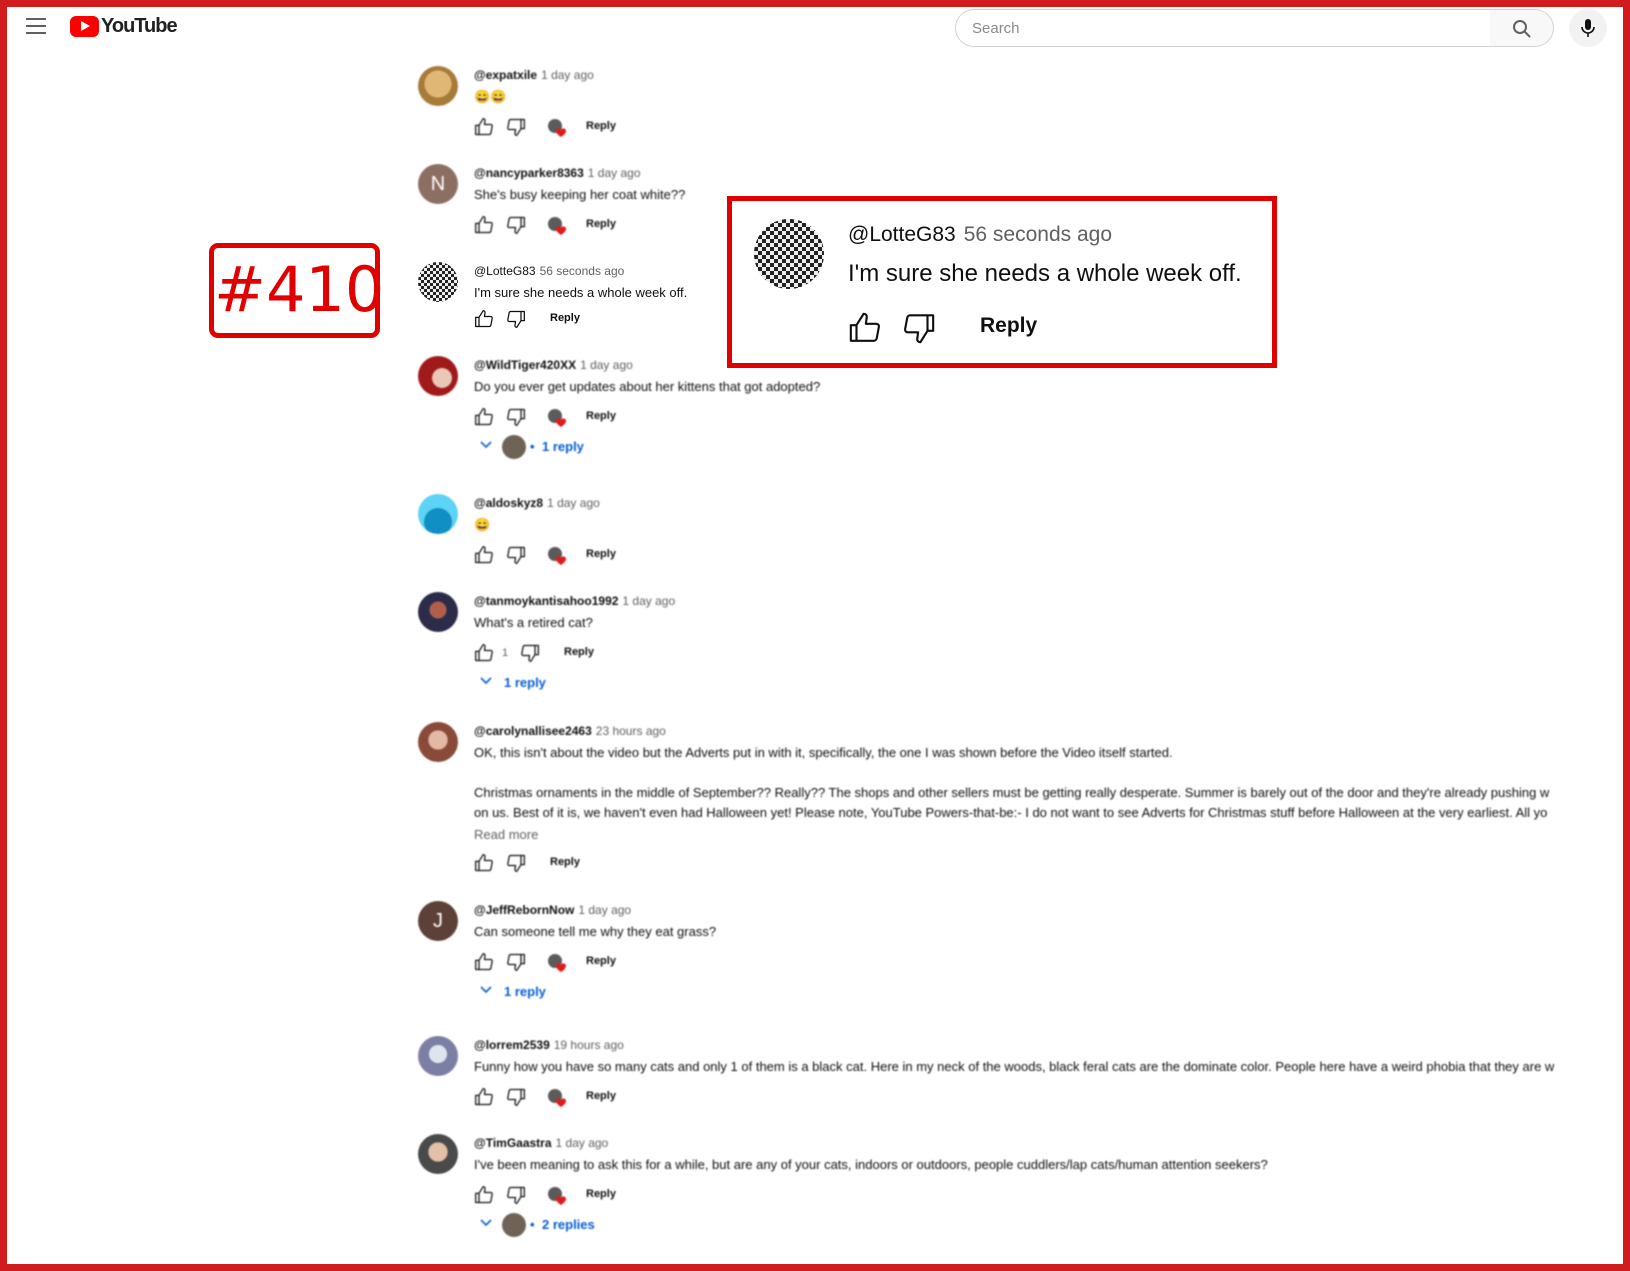  What do you see at coordinates (124, 26) in the screenshot?
I see `youtube-logo: YouTube` at bounding box center [124, 26].